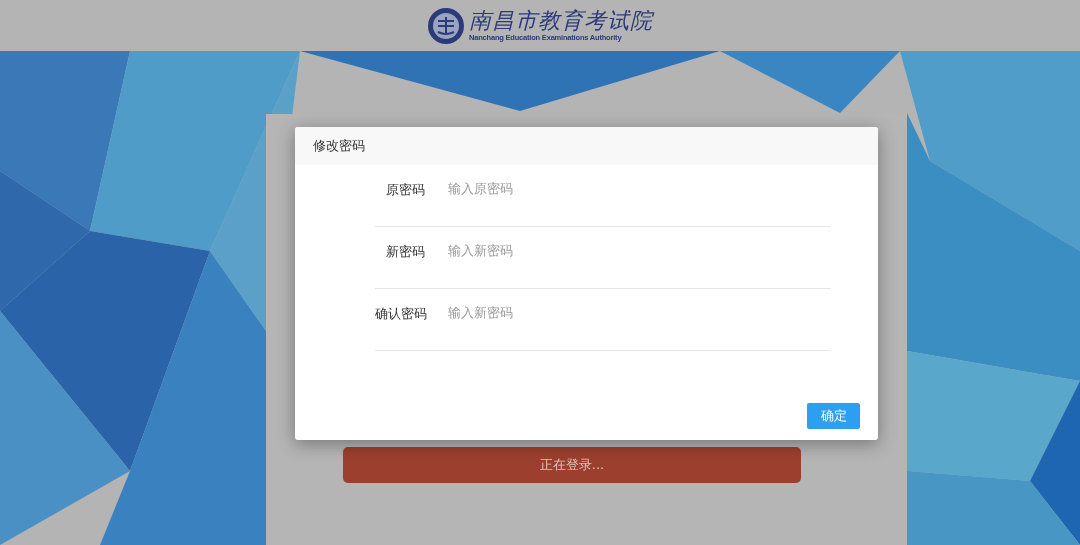  Describe the element at coordinates (446, 25) in the screenshot. I see `emblem-icon` at that location.